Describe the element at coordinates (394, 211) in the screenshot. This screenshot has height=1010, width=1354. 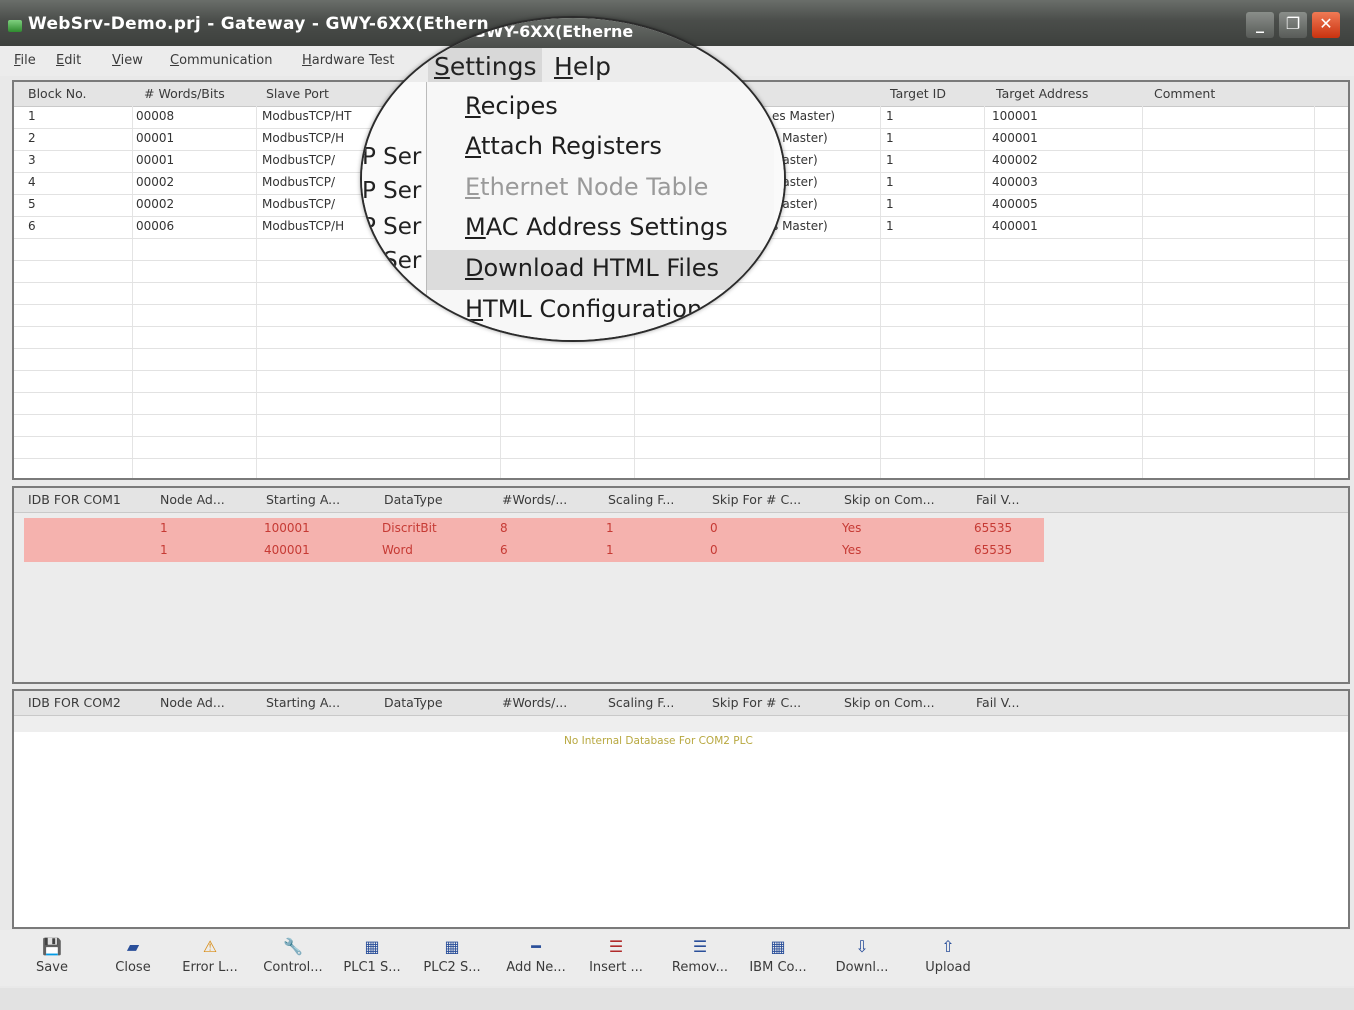
I see `magnified-table-left: P Ser P Ser P Ser P Ser` at that location.